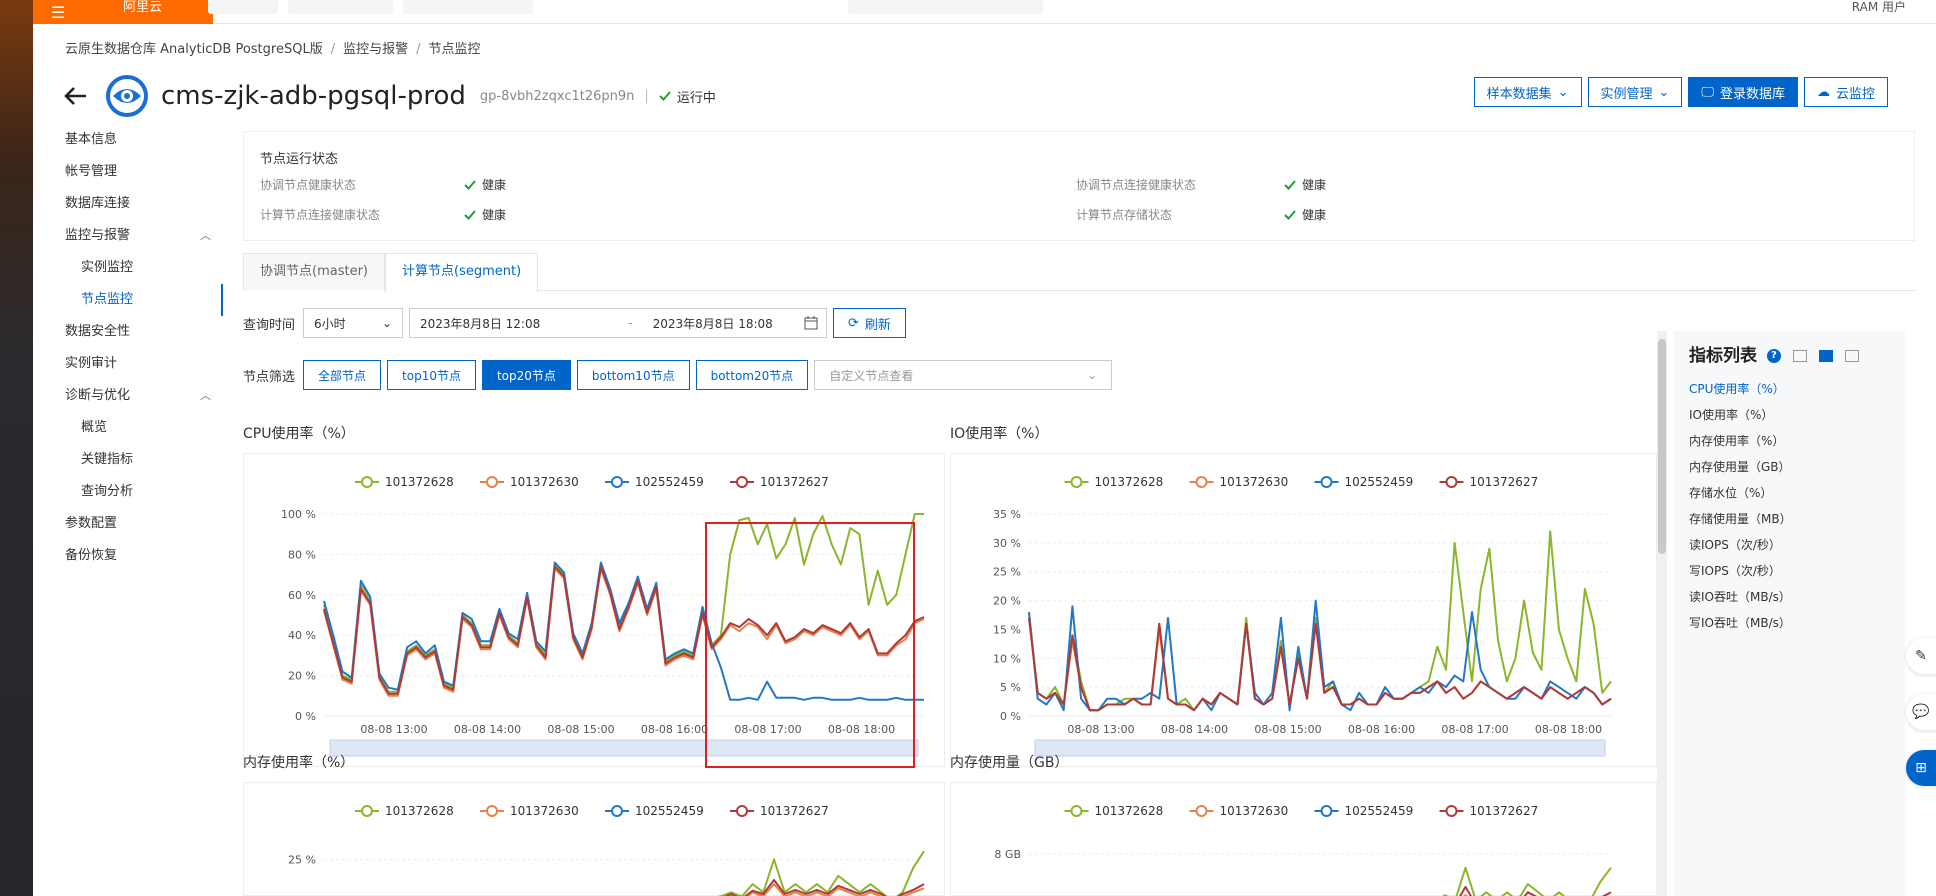 The height and width of the screenshot is (896, 1936). I want to click on breadcrumb-product: 云原生数据仓库 AnalyticDB PostgreSQL版, so click(194, 49).